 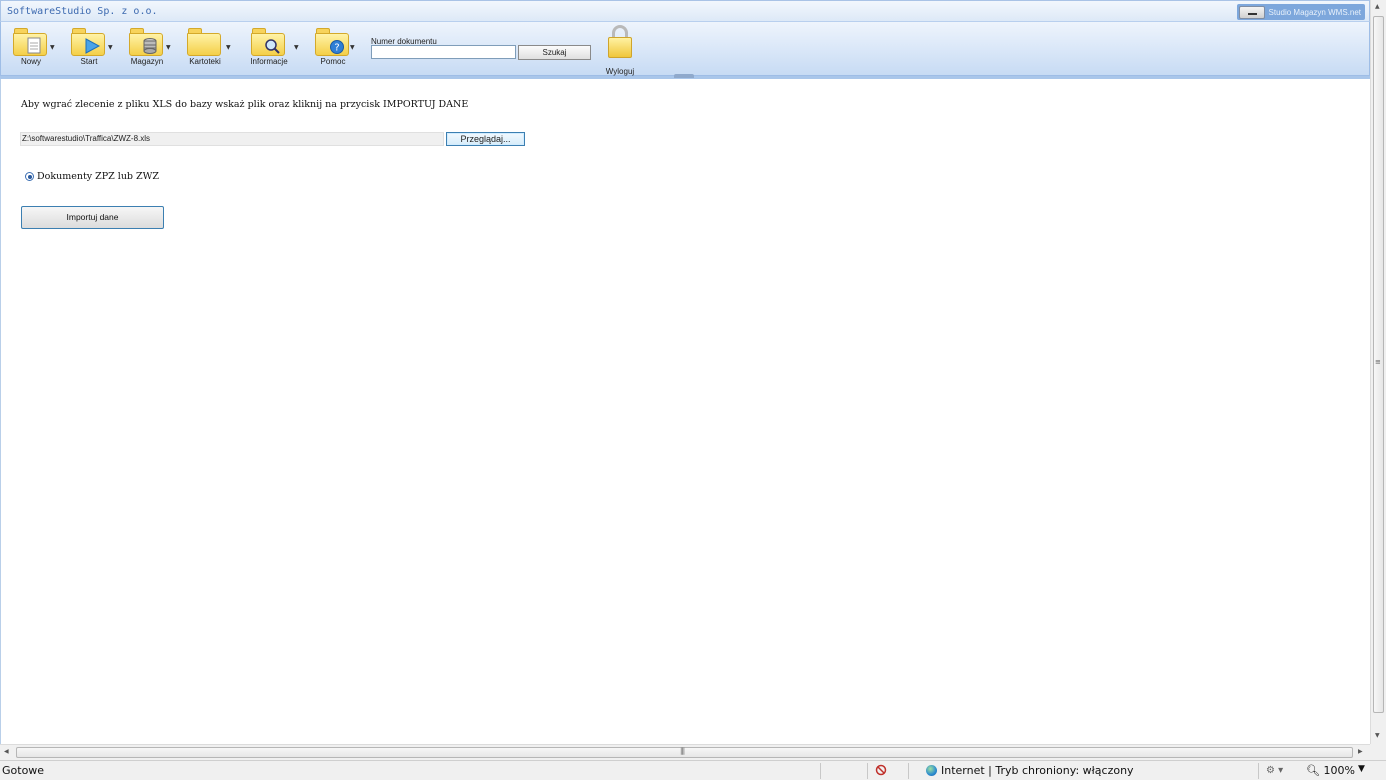 I want to click on warehouse-database-folder-icon, so click(x=147, y=41).